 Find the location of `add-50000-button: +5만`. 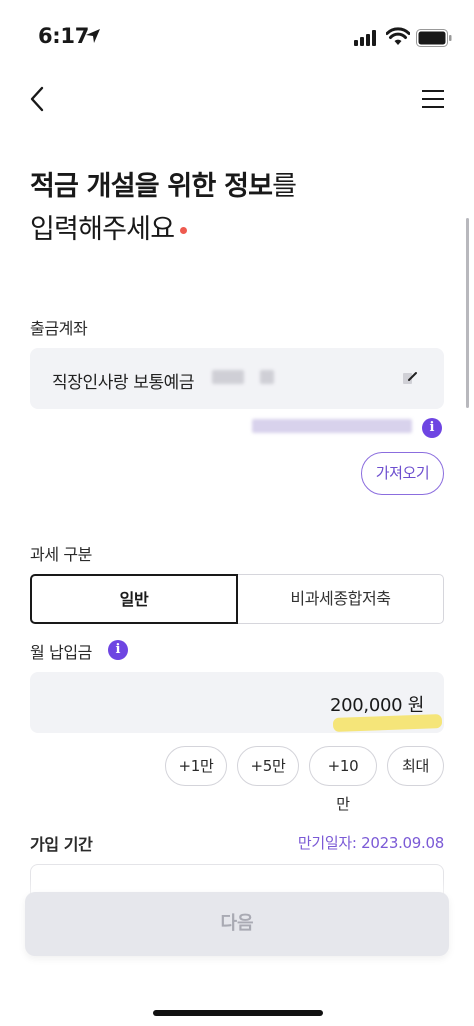

add-50000-button: +5만 is located at coordinates (268, 766).